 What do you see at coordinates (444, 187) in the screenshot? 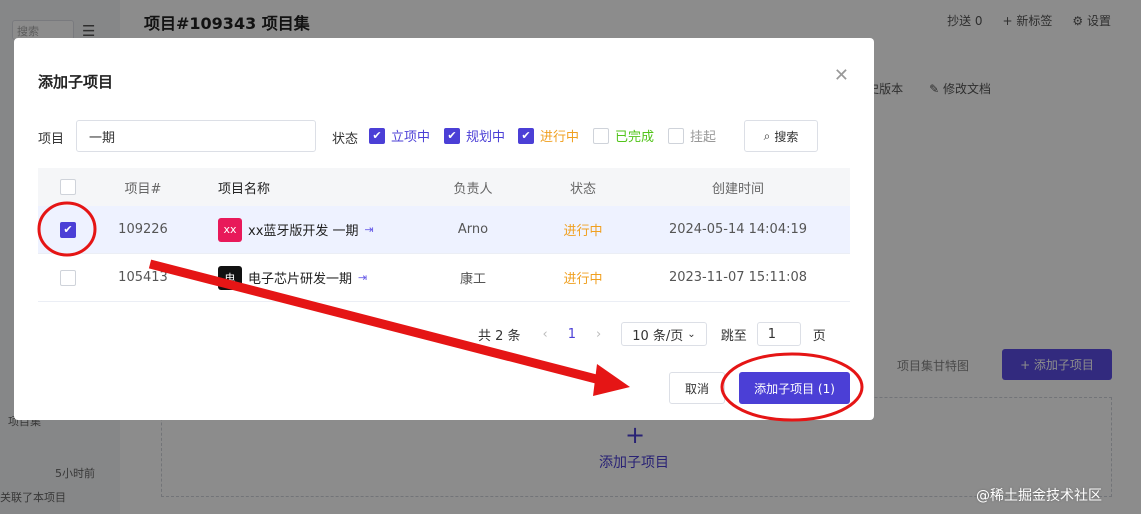
I see `table-header: 项目# 项目名称 负责人 状态 创建时间` at bounding box center [444, 187].